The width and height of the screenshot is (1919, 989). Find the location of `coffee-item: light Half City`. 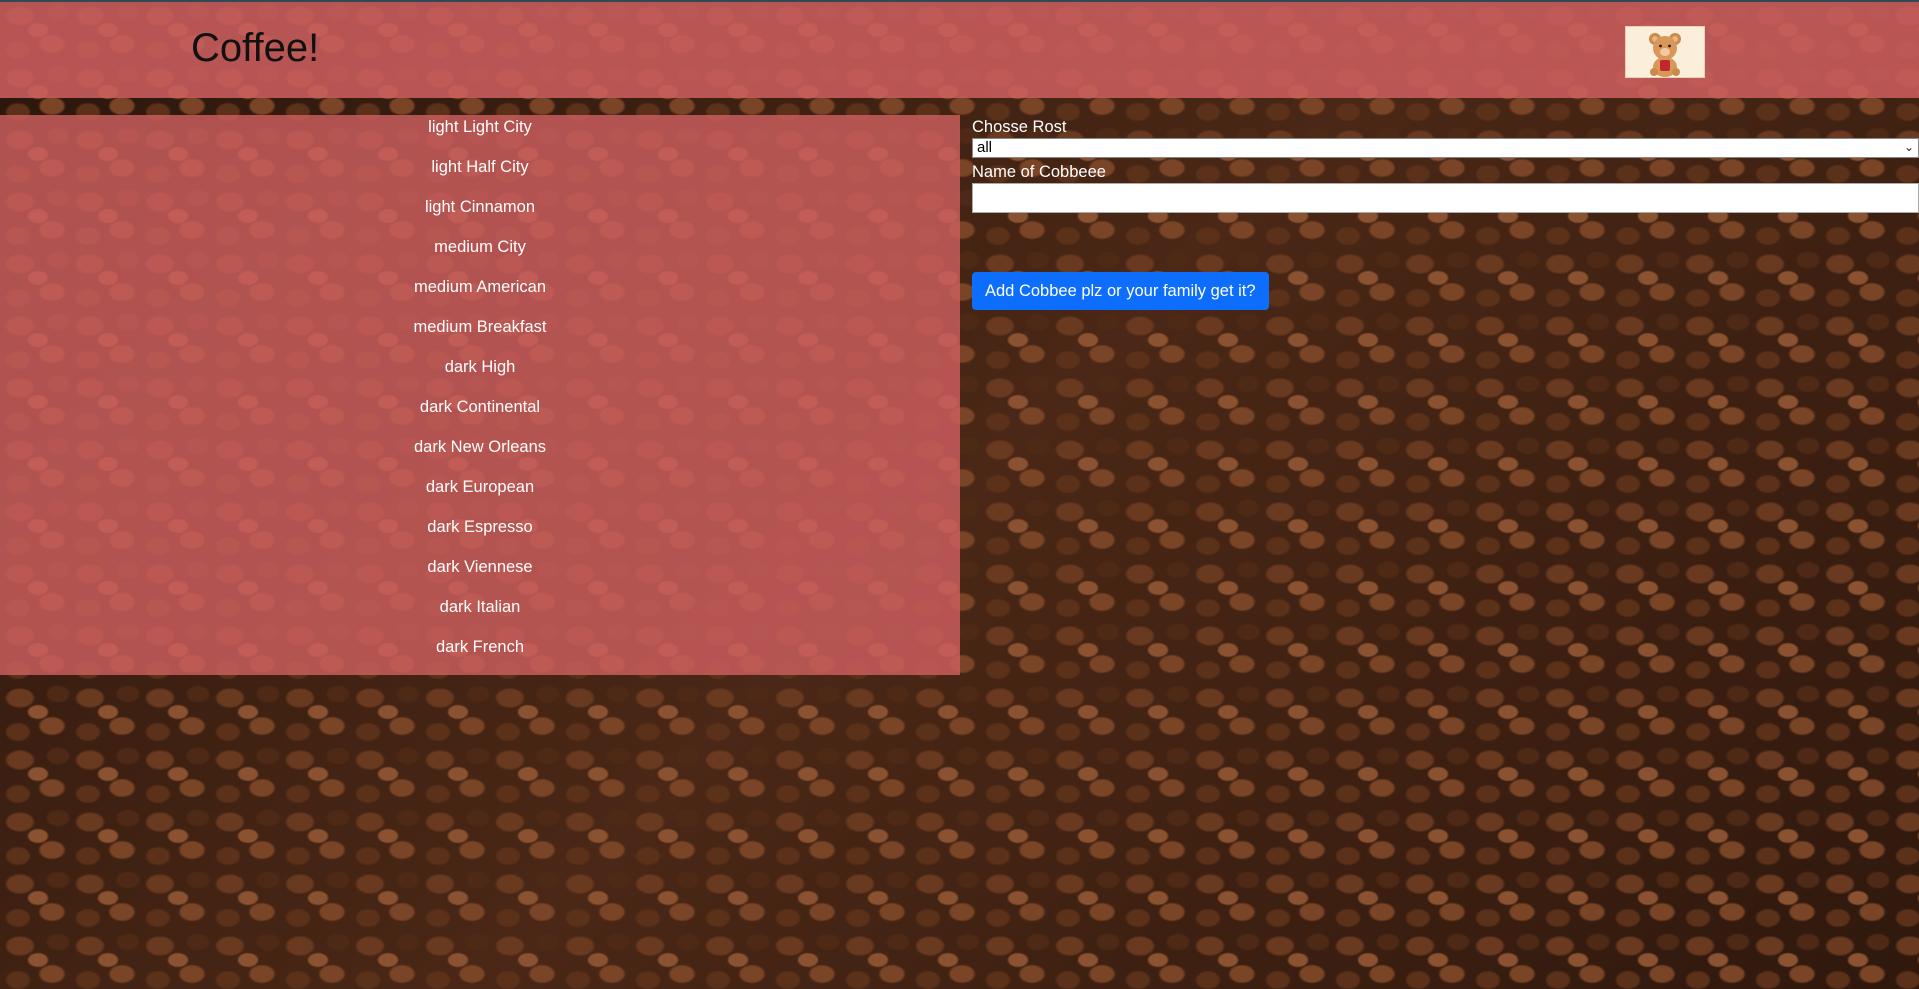

coffee-item: light Half City is located at coordinates (480, 167).